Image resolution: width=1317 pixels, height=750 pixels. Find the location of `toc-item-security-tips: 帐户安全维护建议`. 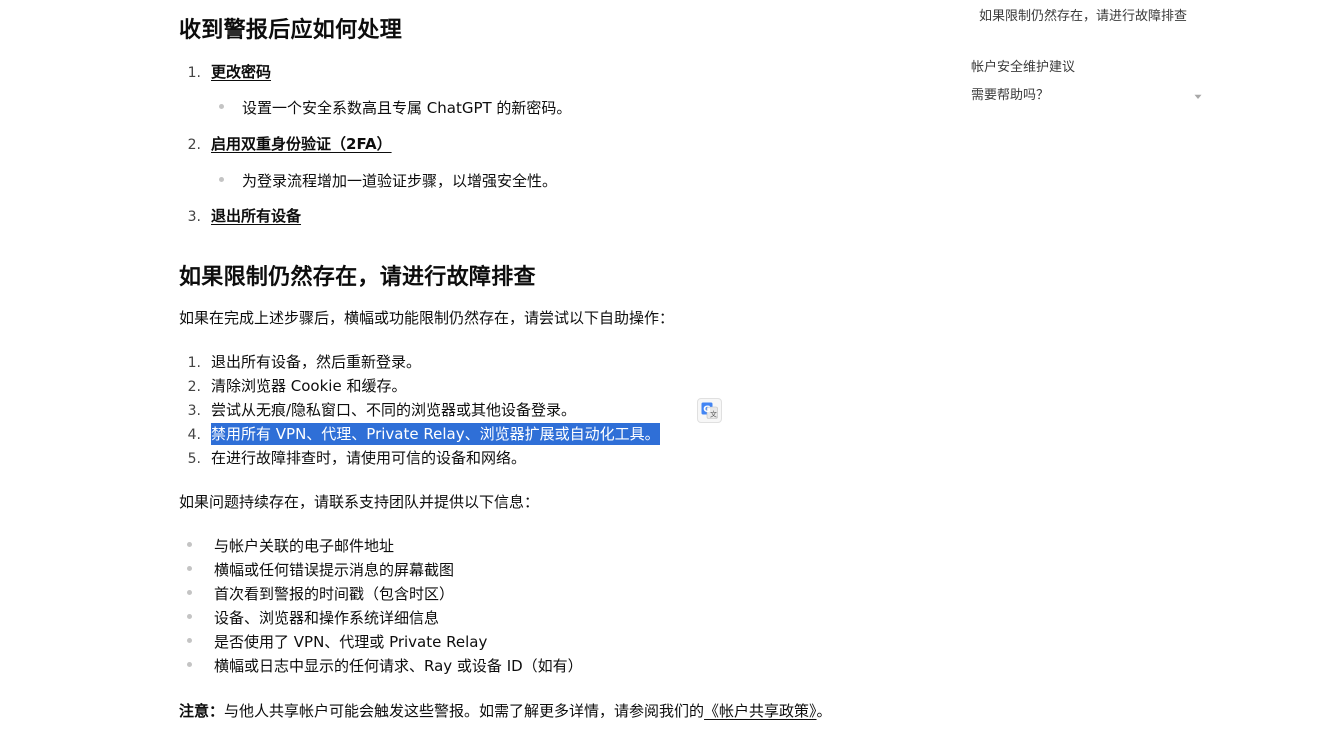

toc-item-security-tips: 帐户安全维护建议 is located at coordinates (1023, 65).